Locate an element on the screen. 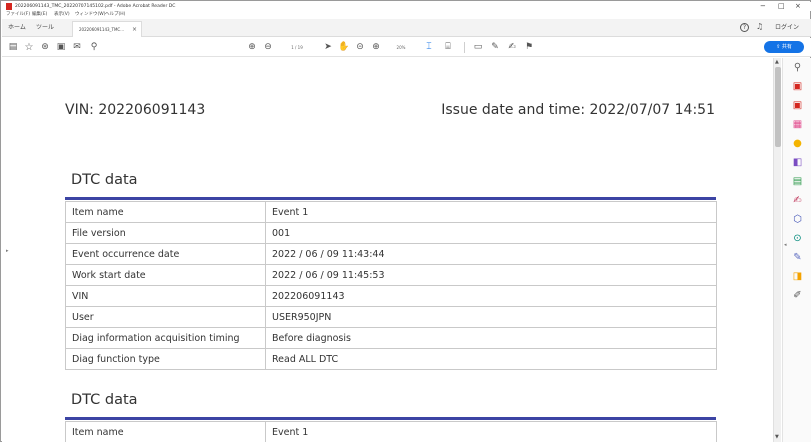 Image resolution: width=811 pixels, height=442 pixels. highlight-pen-icon: ✎ is located at coordinates (495, 47).